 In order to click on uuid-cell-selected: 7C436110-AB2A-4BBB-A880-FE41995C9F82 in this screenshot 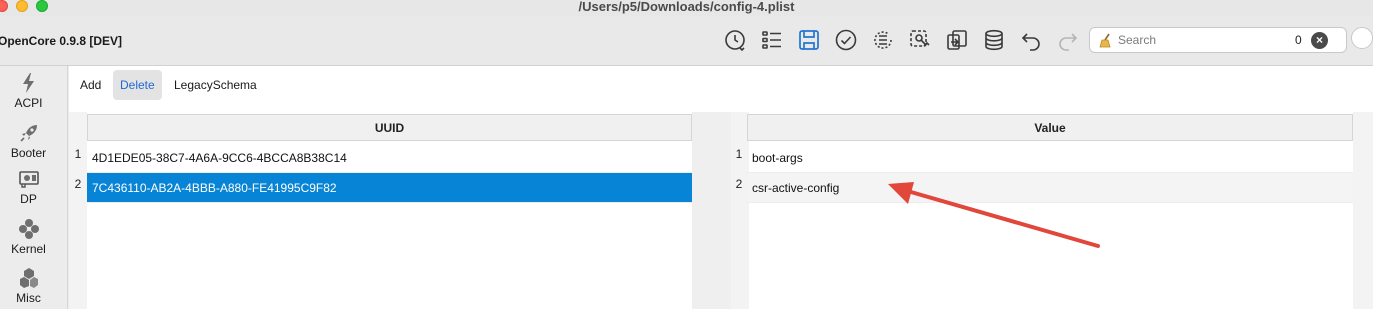, I will do `click(389, 188)`.